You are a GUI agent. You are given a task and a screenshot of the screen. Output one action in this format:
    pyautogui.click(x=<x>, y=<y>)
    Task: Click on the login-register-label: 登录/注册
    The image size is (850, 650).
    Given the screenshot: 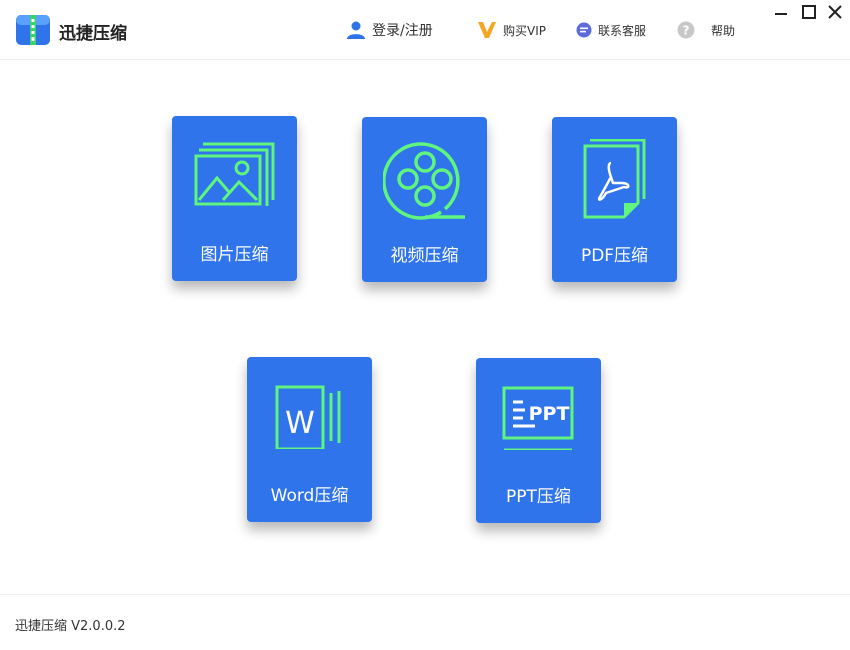 What is the action you would take?
    pyautogui.click(x=402, y=31)
    